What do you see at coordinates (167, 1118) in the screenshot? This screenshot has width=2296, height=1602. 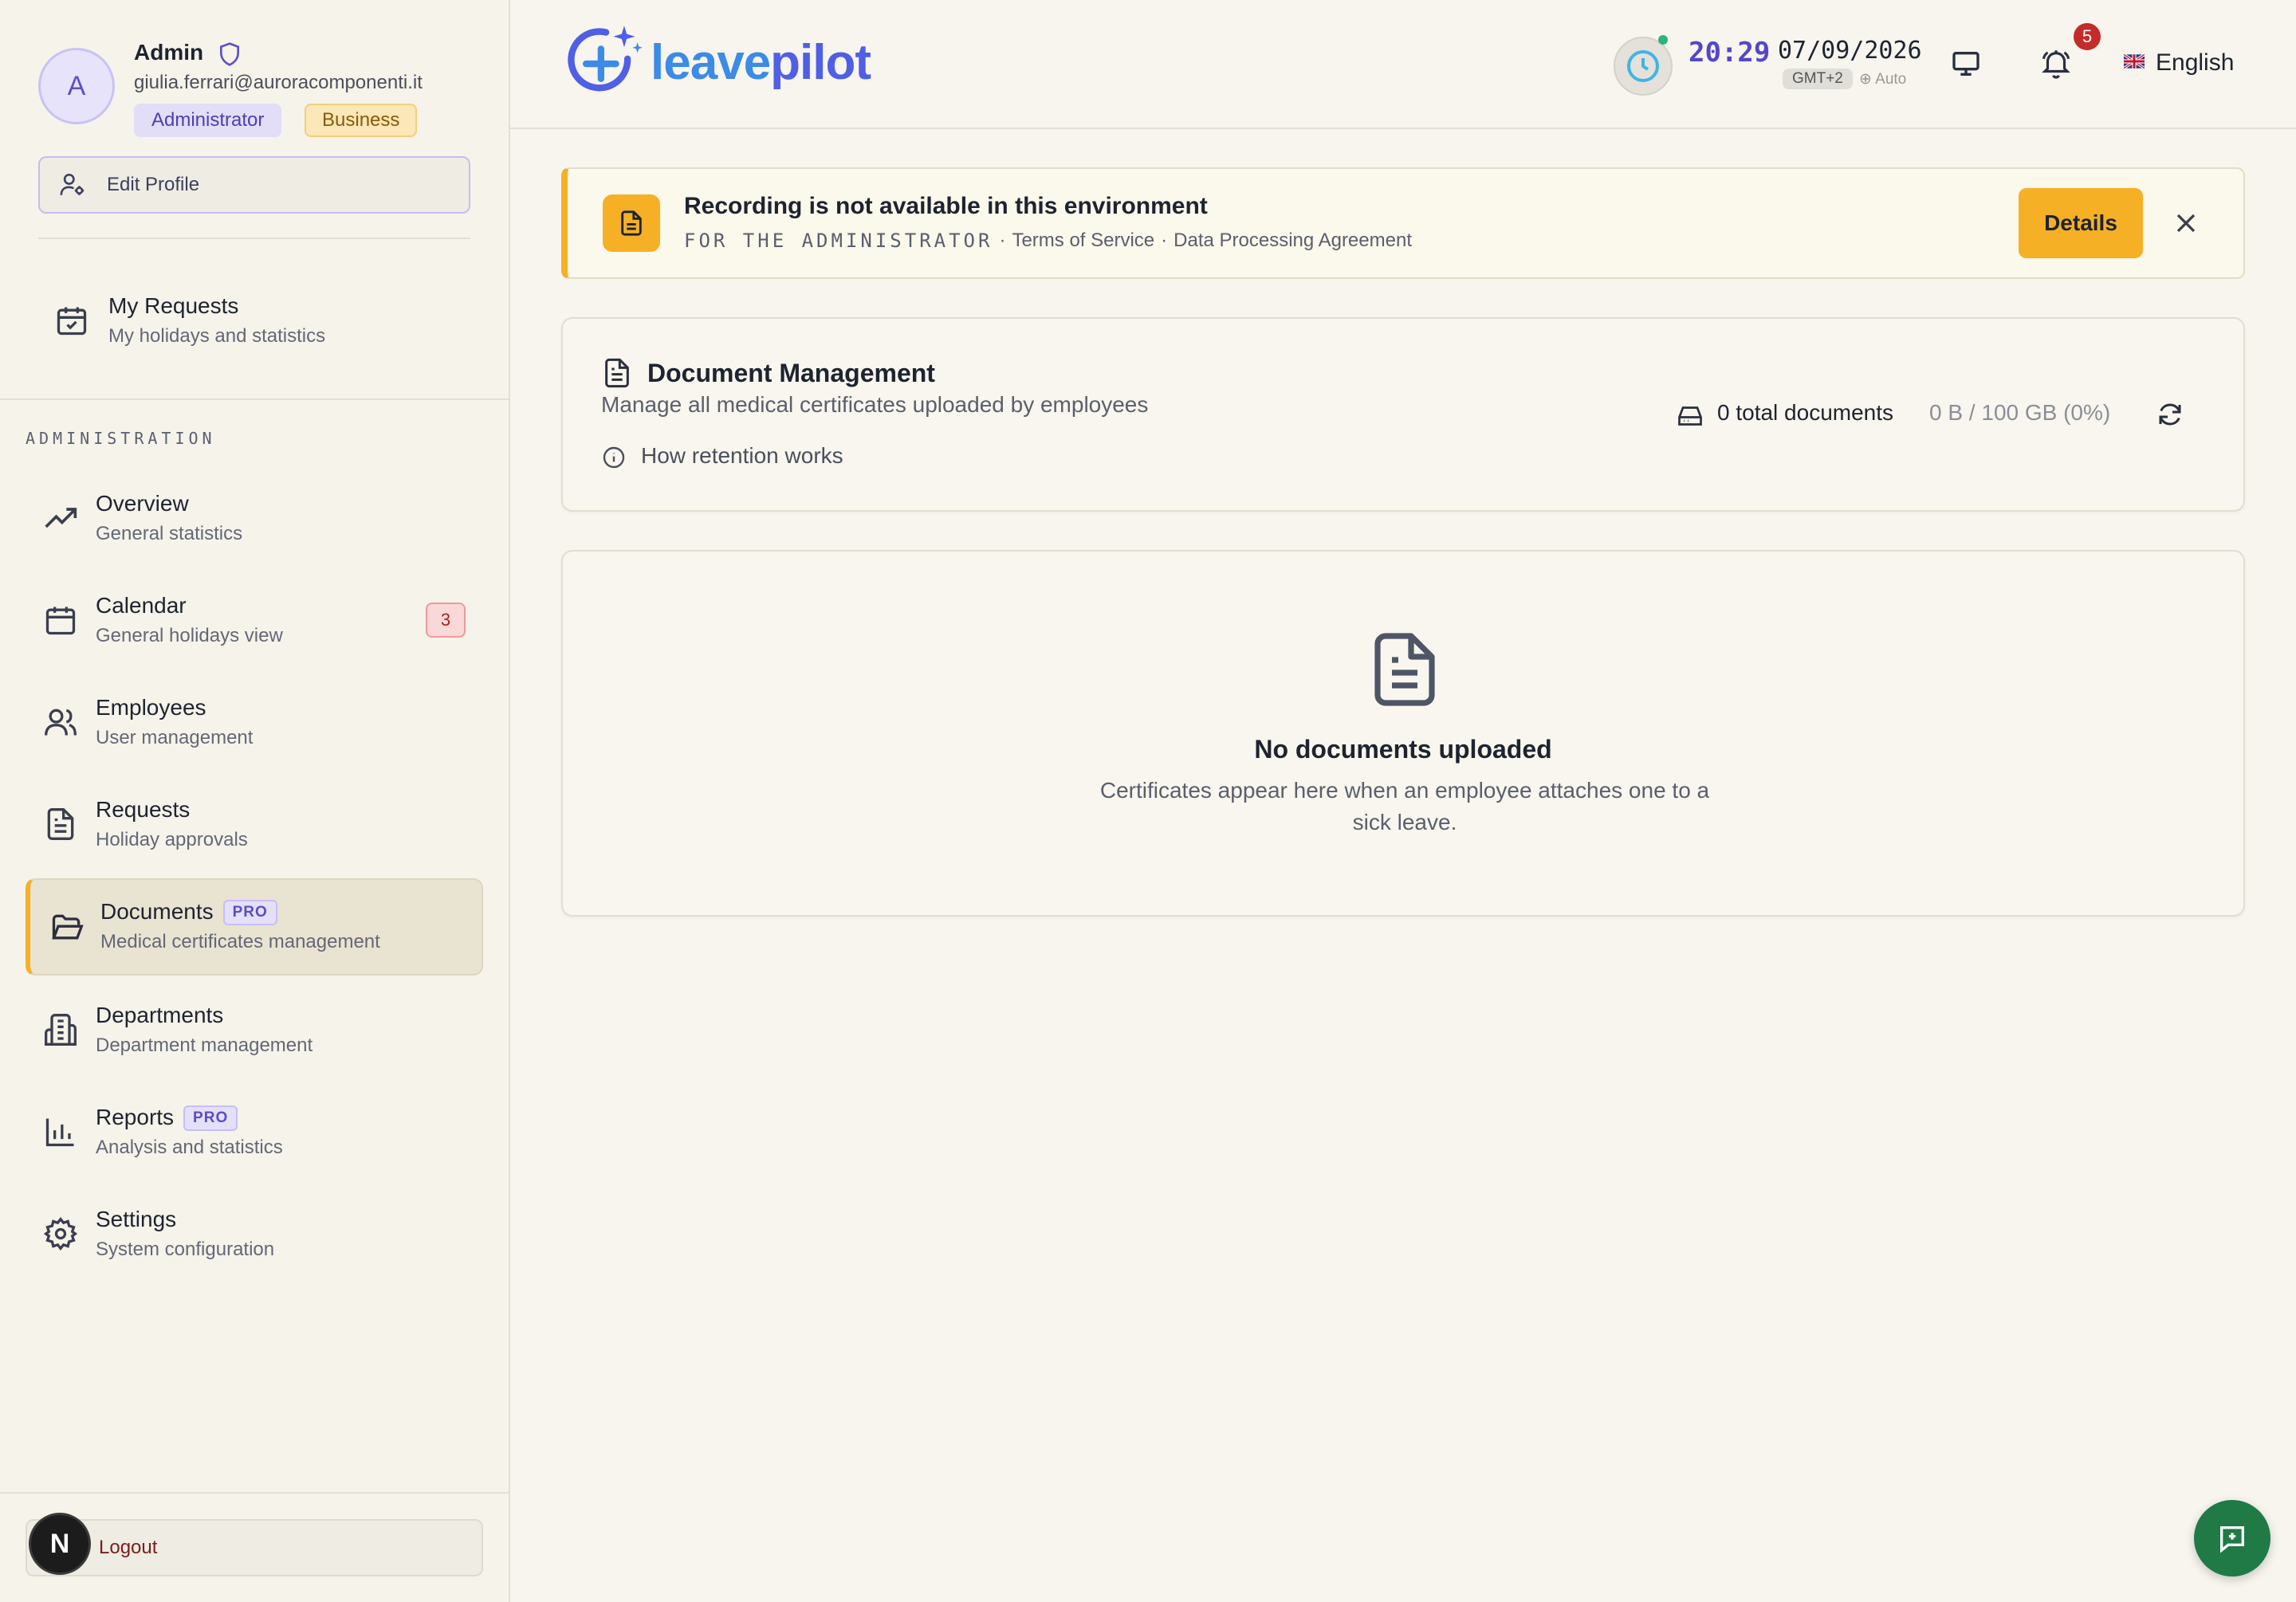 I see `nav-title: Reports PRO` at bounding box center [167, 1118].